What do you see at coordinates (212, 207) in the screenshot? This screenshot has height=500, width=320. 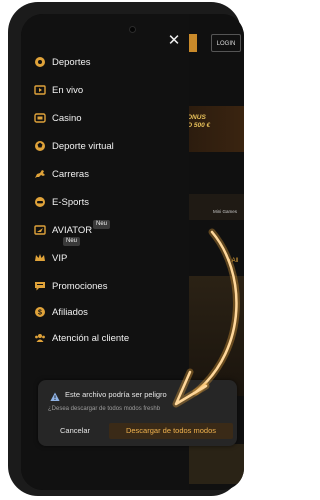 I see `mini-games-tile` at bounding box center [212, 207].